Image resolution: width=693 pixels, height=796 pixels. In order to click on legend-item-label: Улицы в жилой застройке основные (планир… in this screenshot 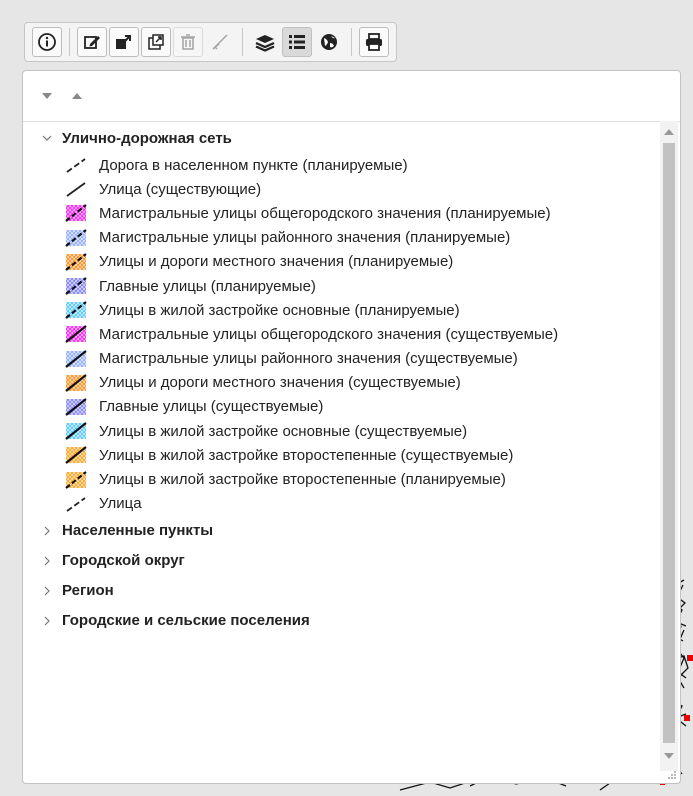, I will do `click(279, 310)`.